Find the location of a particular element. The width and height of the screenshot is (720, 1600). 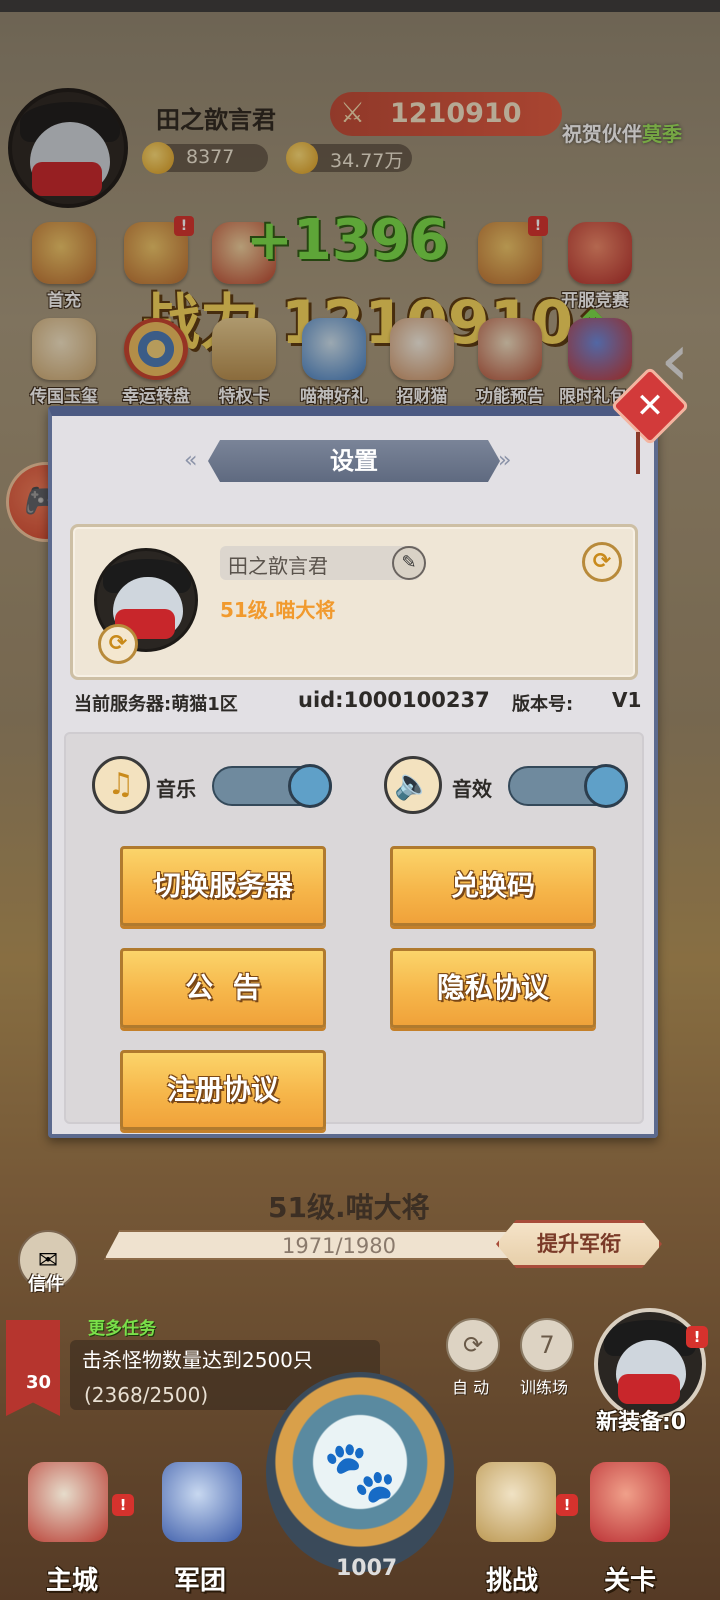

register-agreement-button: 注册协议 is located at coordinates (223, 1090).